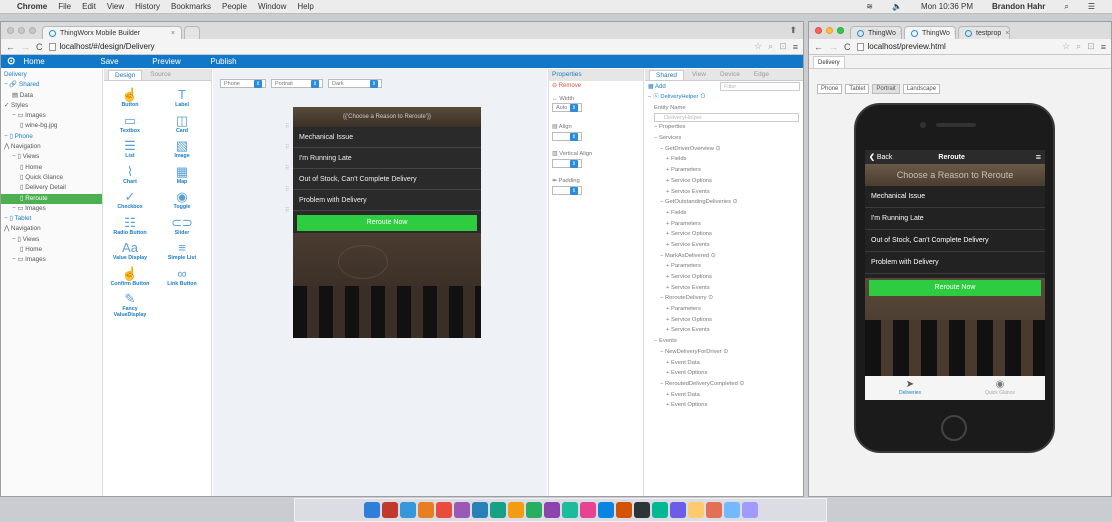  What do you see at coordinates (724, 127) in the screenshot?
I see `data-tree-line: − Properties` at bounding box center [724, 127].